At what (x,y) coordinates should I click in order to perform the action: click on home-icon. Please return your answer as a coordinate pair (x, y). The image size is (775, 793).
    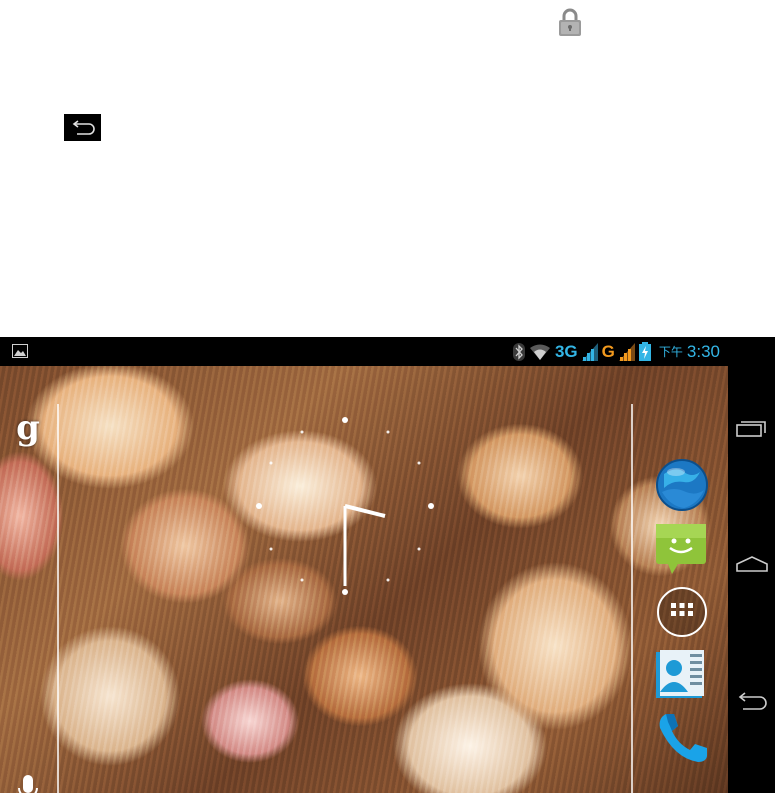
    Looking at the image, I should click on (751, 564).